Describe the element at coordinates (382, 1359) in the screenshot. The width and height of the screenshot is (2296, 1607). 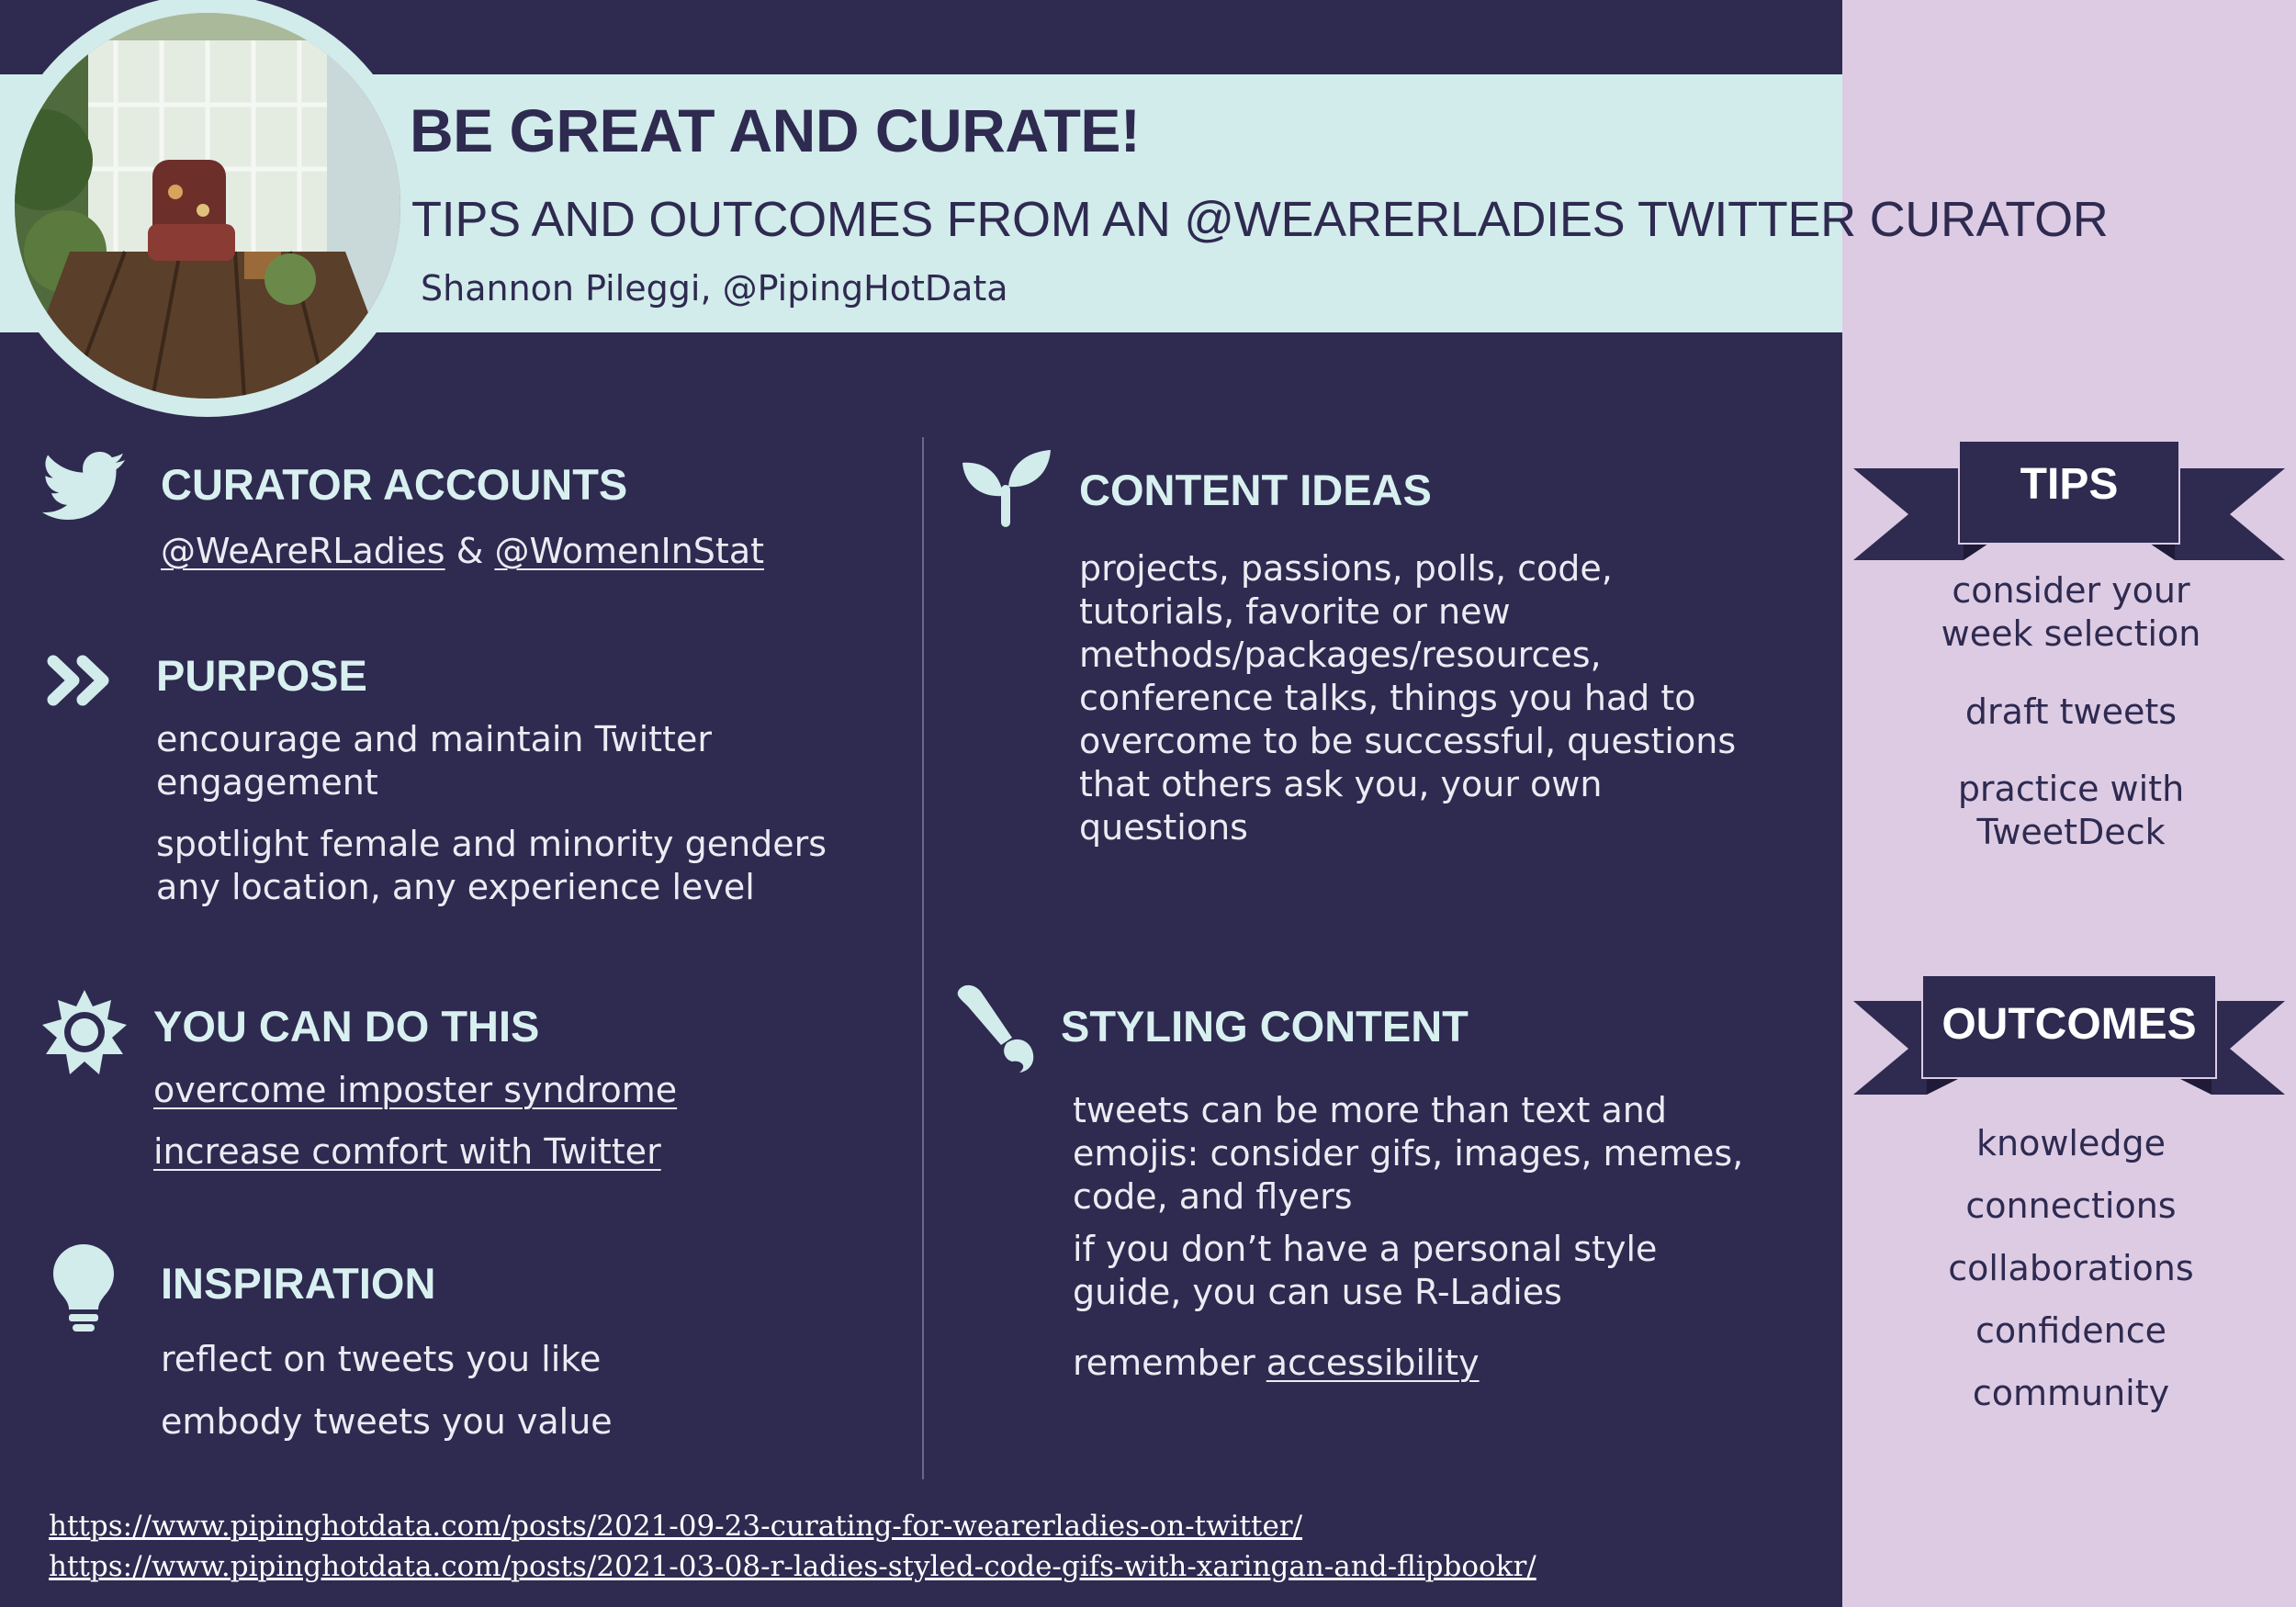
I see `inspiration-line: reflect on tweets you like` at that location.